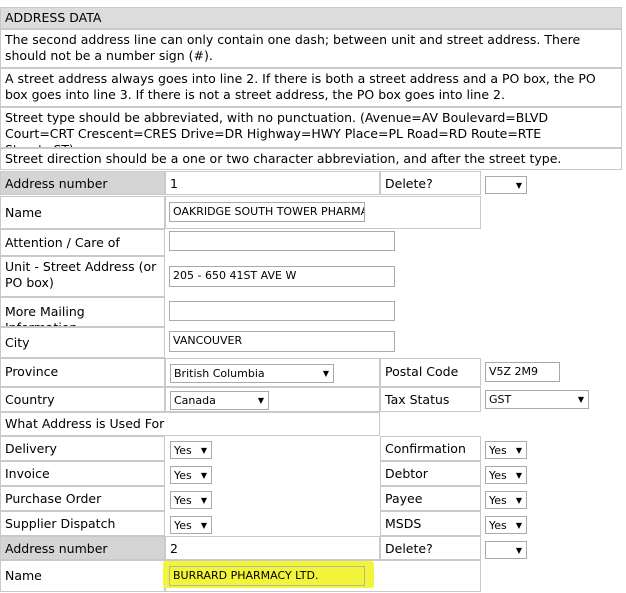  I want to click on delete-2-label: Delete?, so click(430, 548).